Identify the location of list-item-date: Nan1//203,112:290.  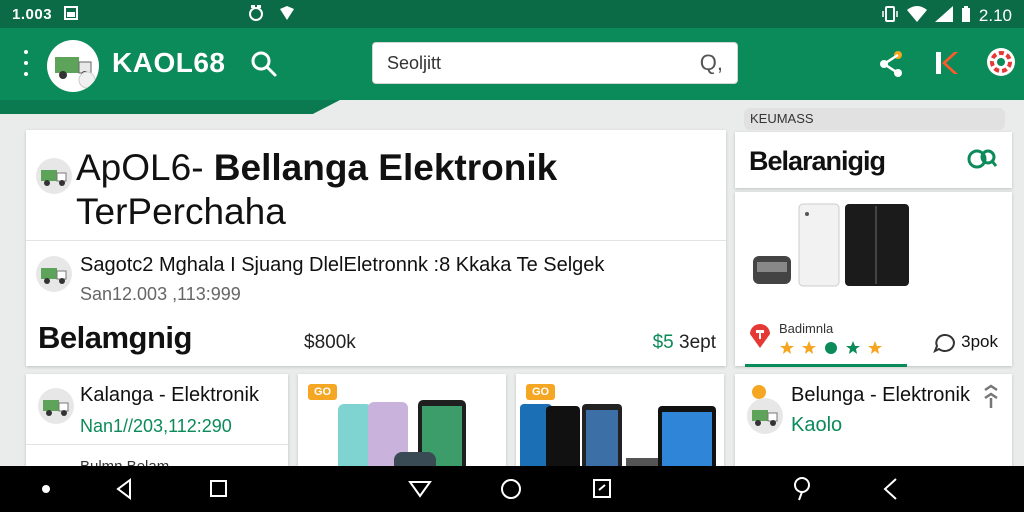
(156, 426).